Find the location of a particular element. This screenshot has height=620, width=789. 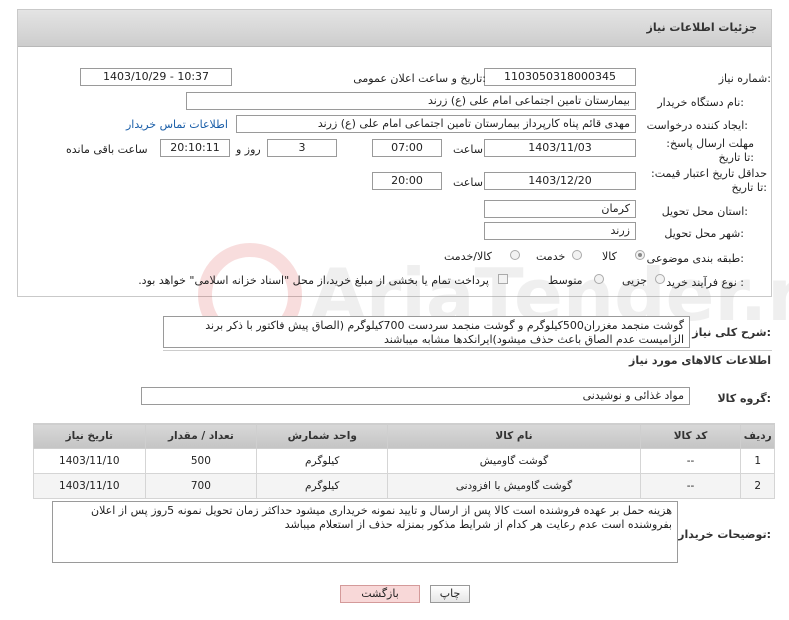

province-field: کرمان is located at coordinates (560, 209).